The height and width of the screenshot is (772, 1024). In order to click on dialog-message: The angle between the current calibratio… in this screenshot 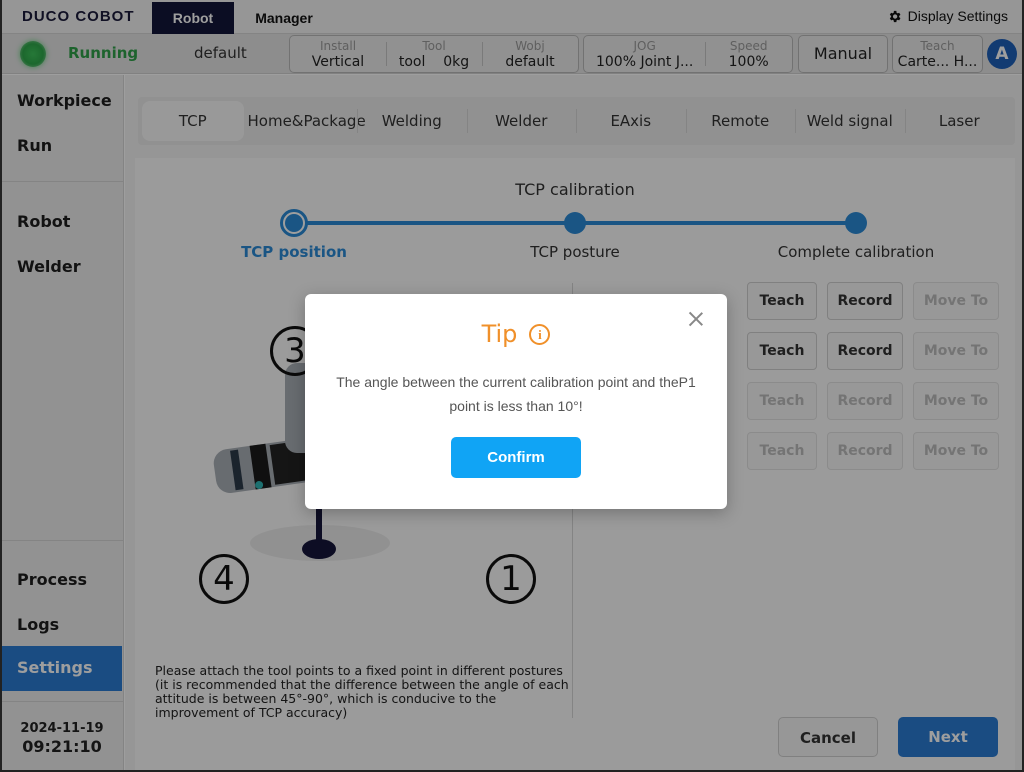, I will do `click(516, 394)`.